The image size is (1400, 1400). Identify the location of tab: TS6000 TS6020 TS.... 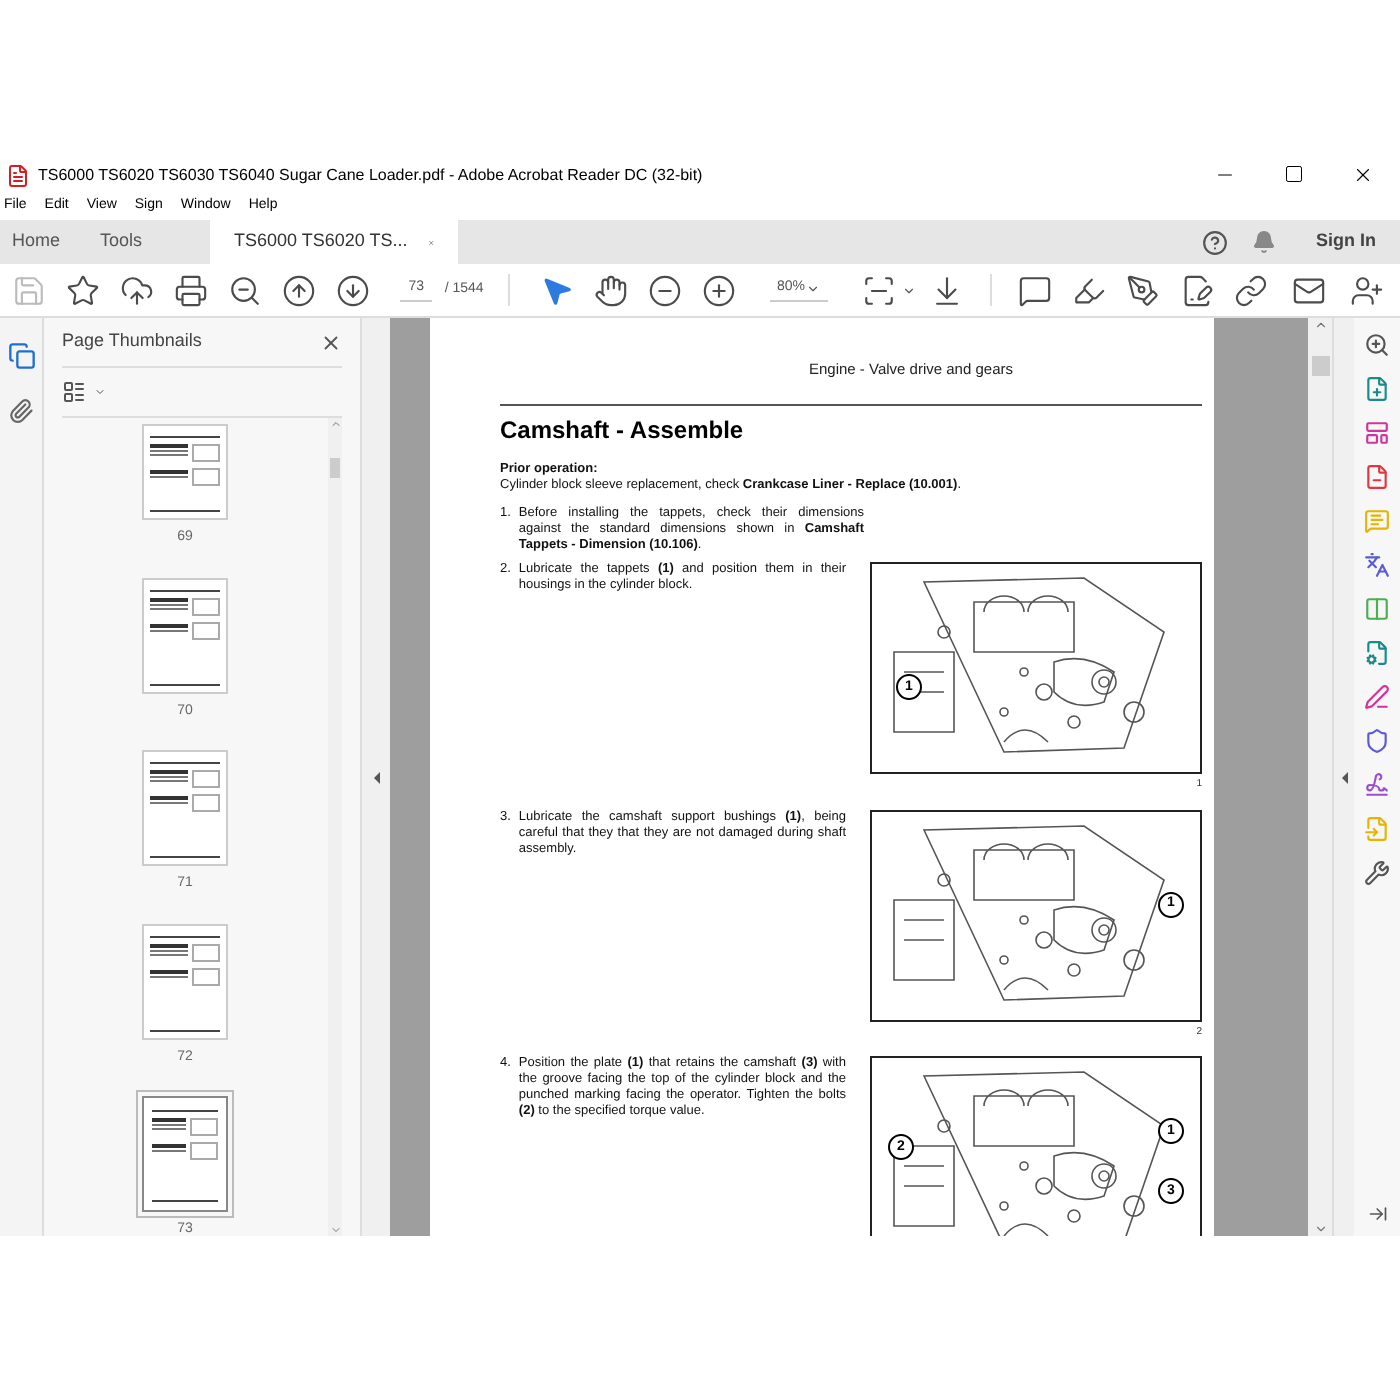
(334, 242).